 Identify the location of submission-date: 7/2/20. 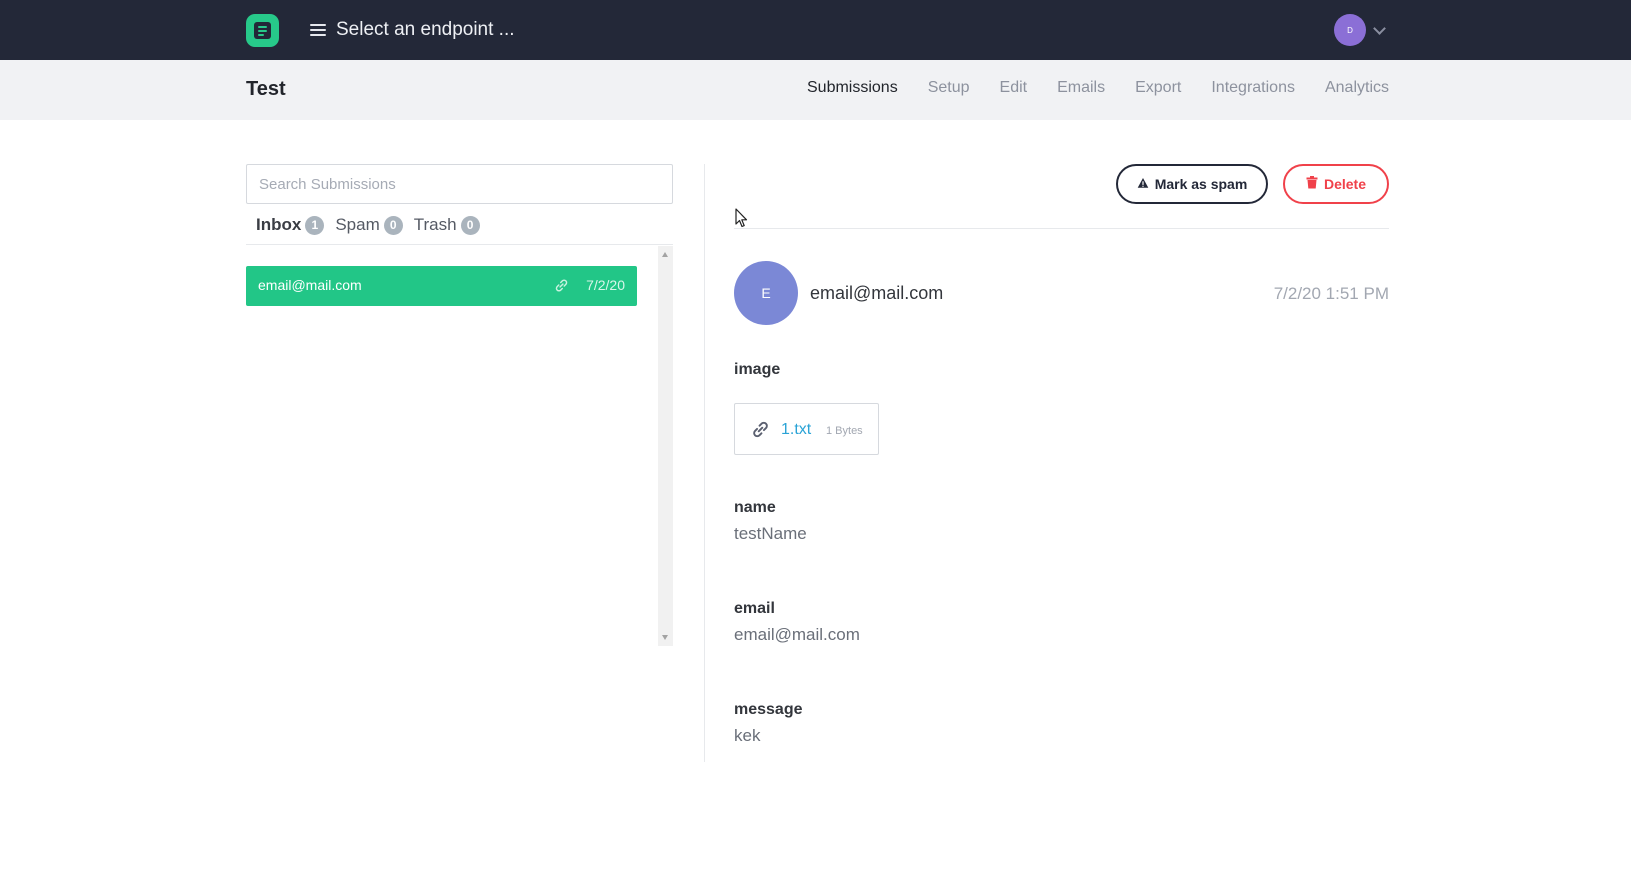
(605, 285).